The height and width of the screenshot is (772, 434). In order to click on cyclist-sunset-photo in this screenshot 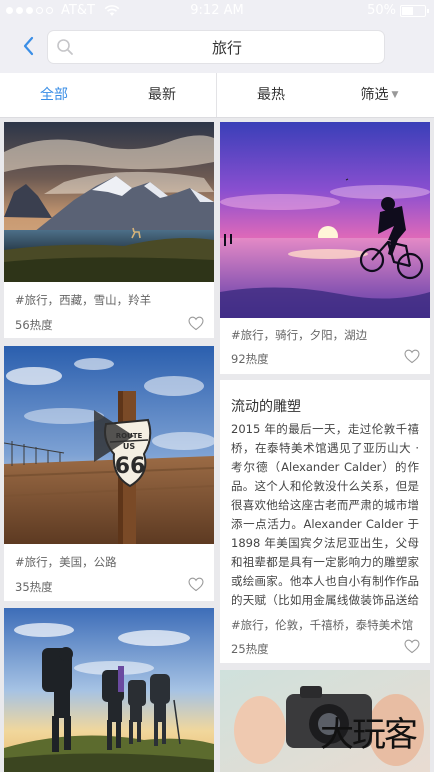, I will do `click(325, 220)`.